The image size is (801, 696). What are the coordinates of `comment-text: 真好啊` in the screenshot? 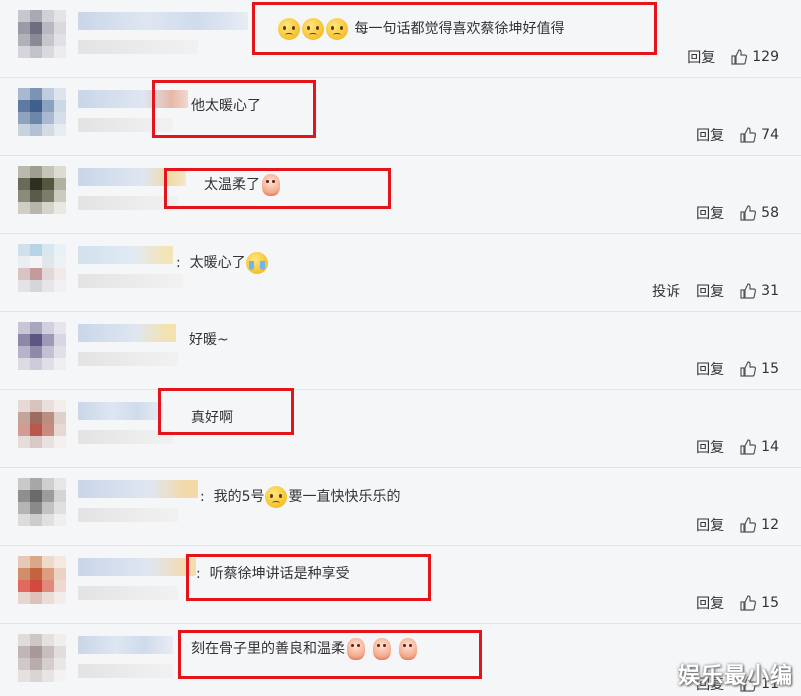 It's located at (212, 418).